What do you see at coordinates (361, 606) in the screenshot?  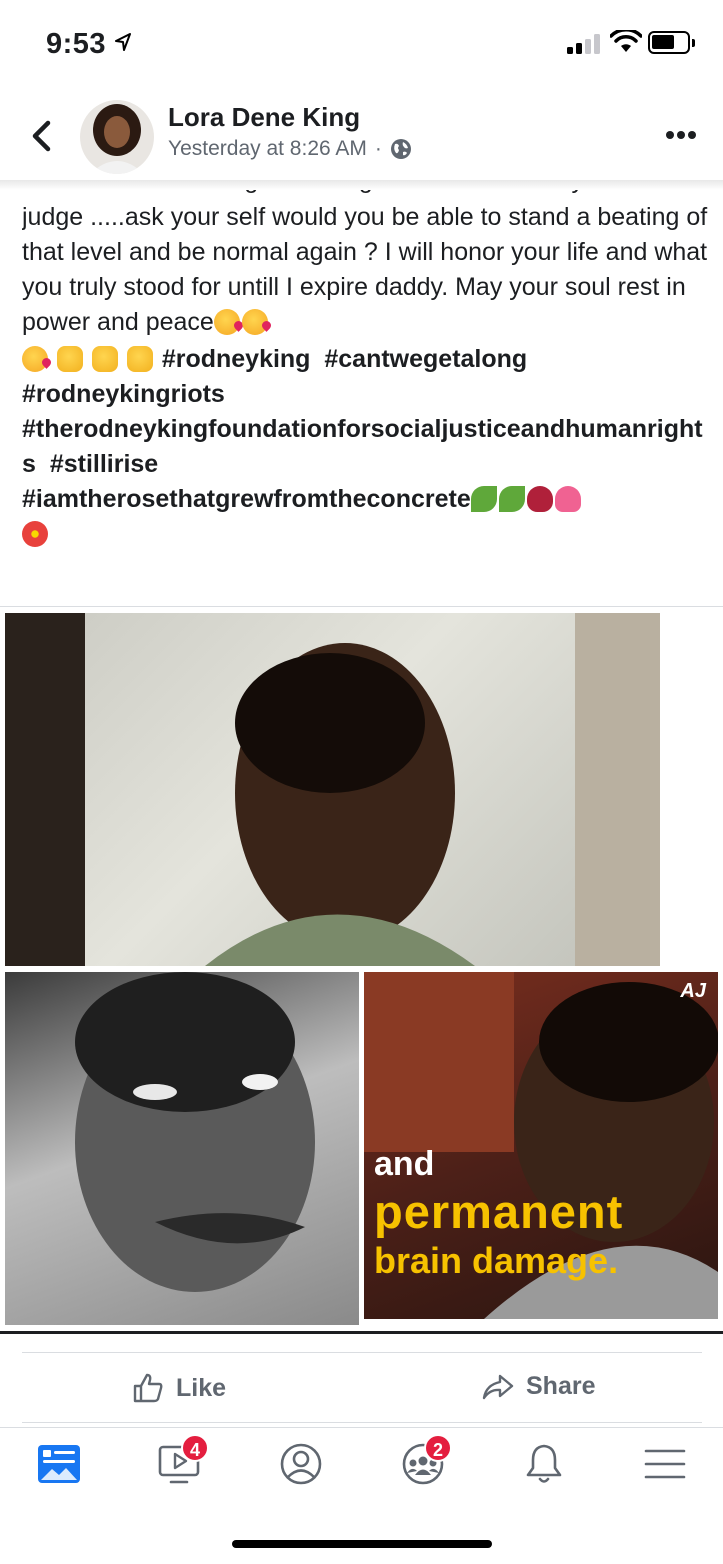 I see `post-text-divider` at bounding box center [361, 606].